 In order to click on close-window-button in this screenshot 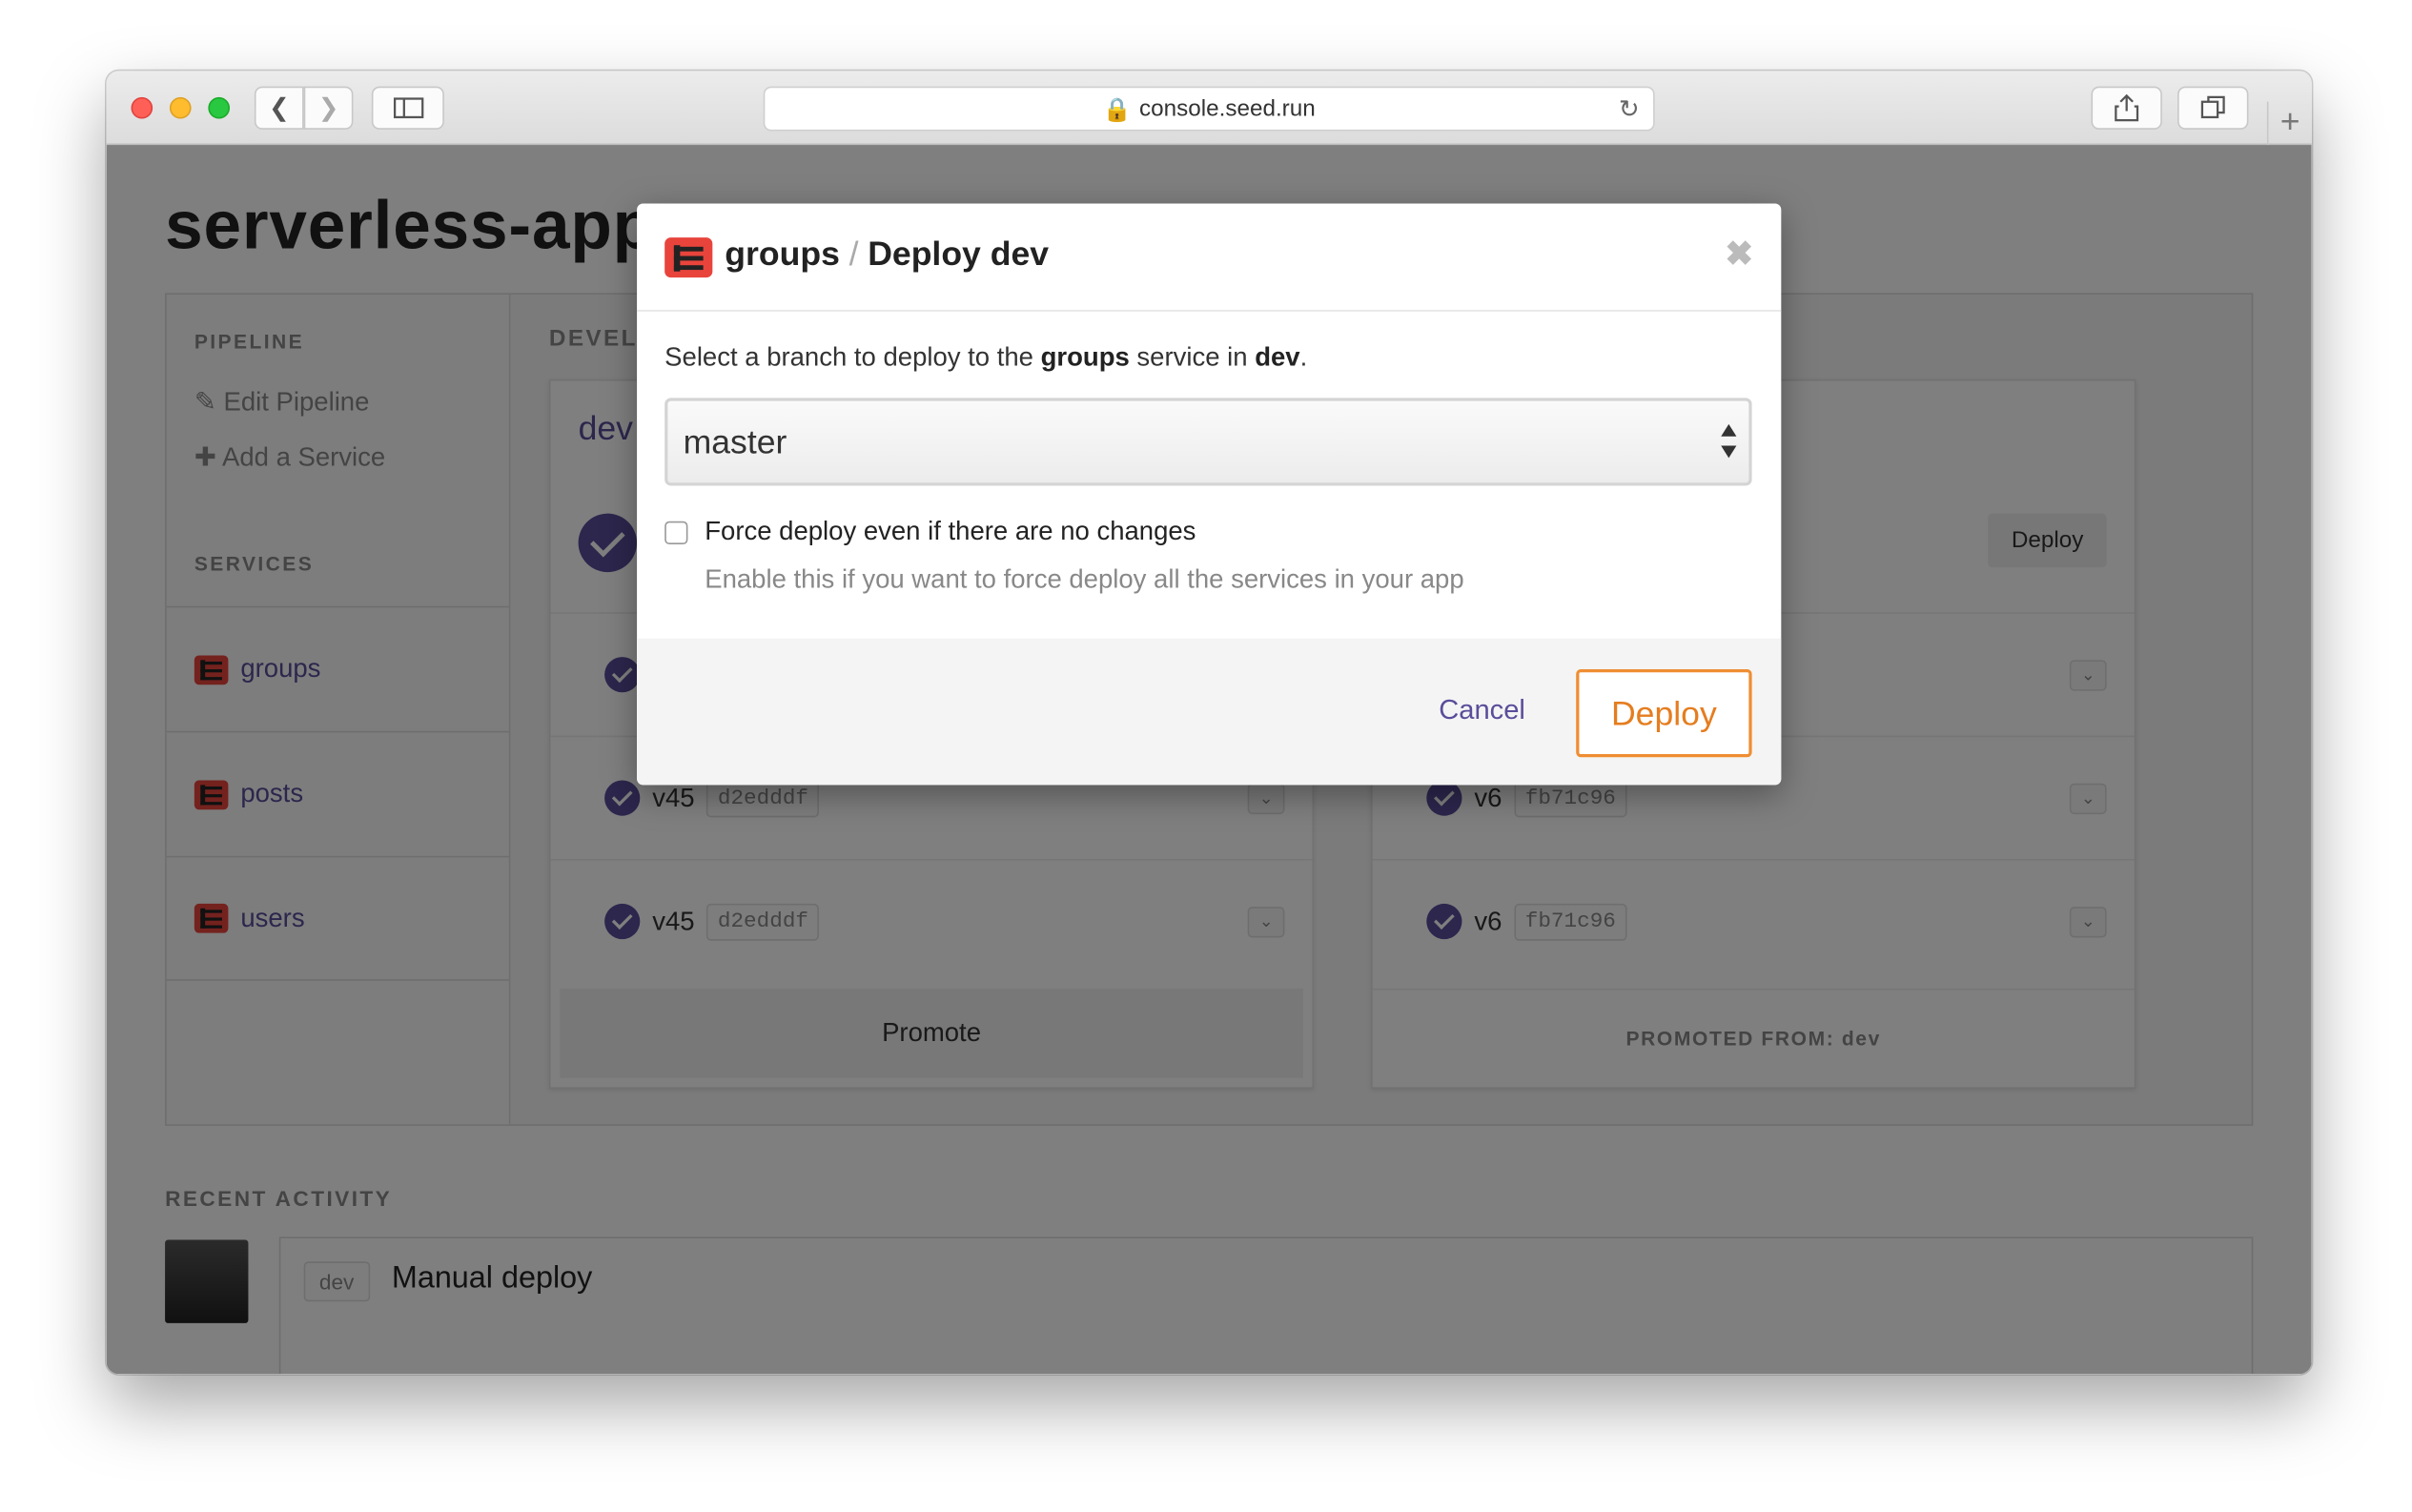, I will do `click(142, 107)`.